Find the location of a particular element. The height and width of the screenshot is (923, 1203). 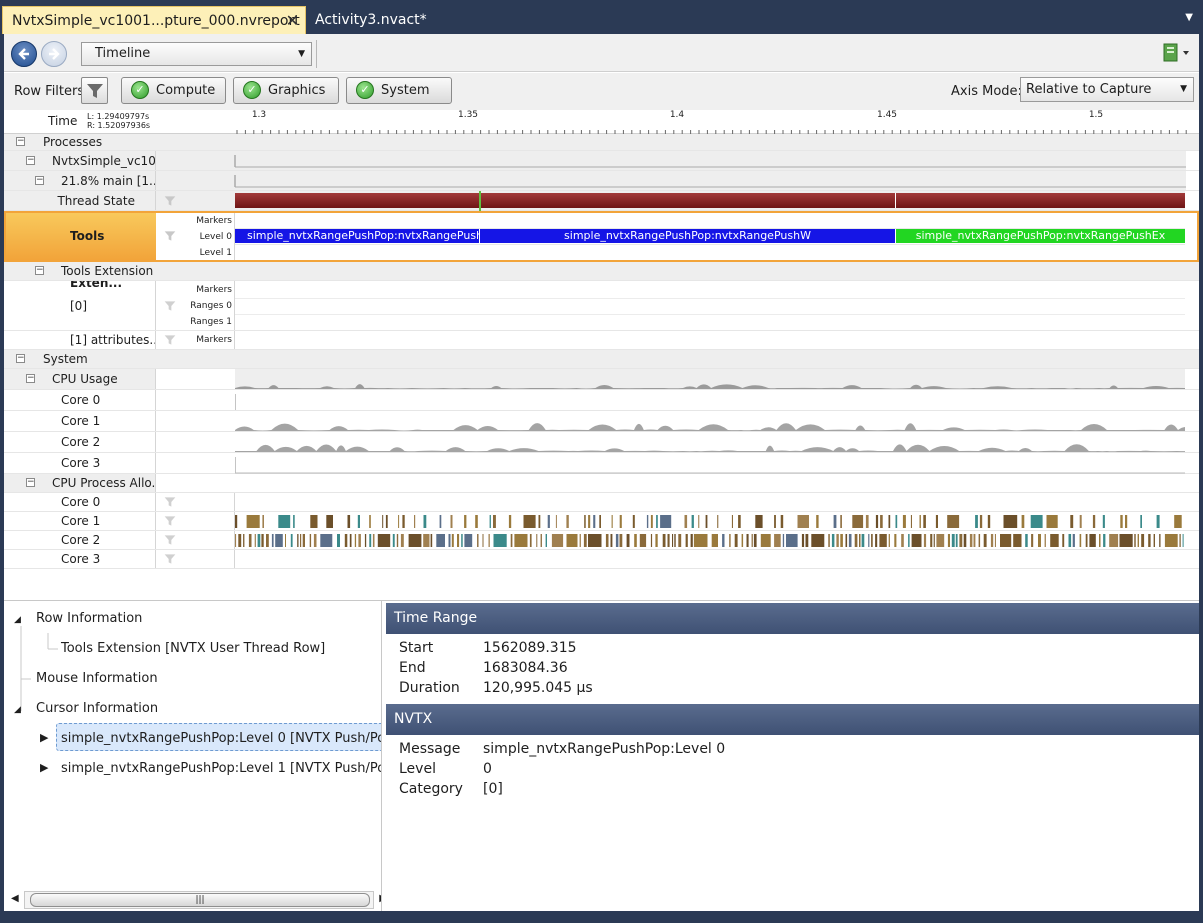

core-1-alloc-row: Core 1 is located at coordinates (601, 521).